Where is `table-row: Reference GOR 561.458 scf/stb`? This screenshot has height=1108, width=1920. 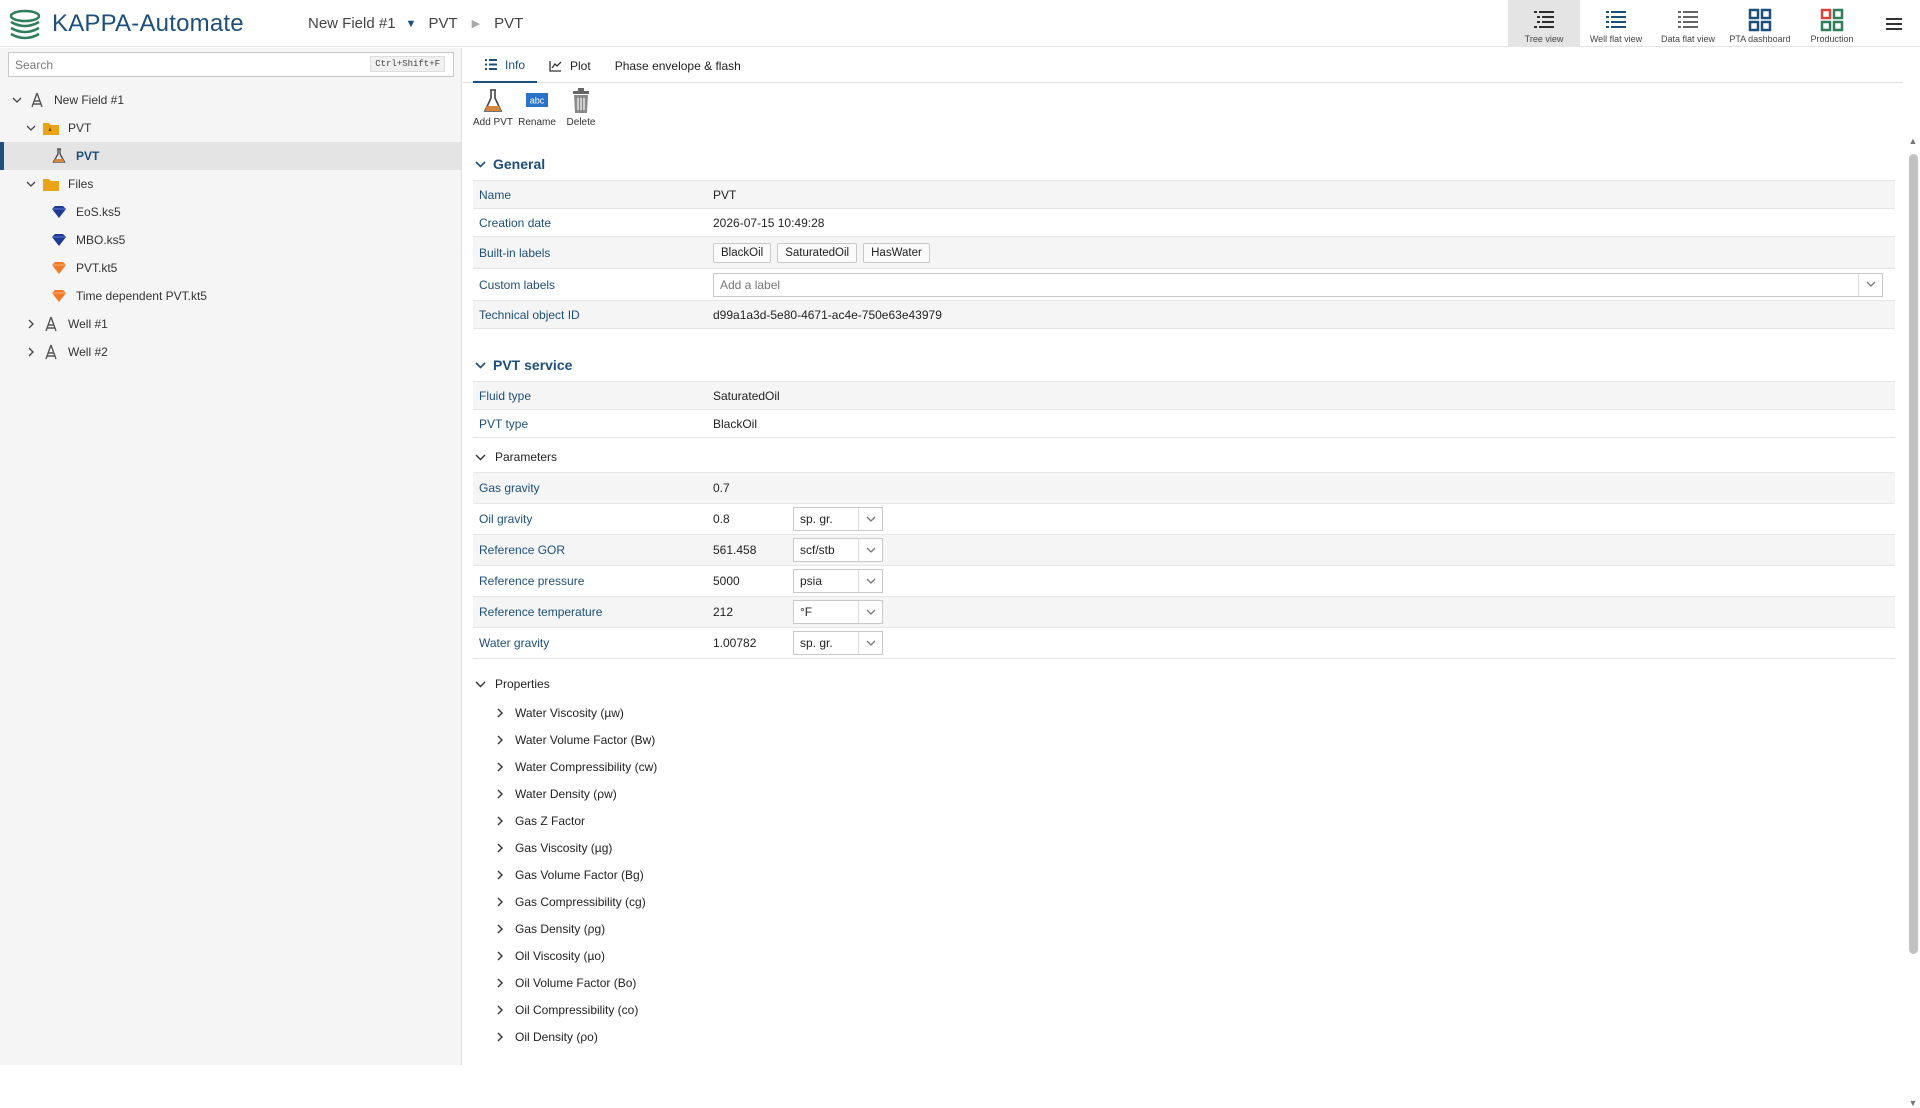
table-row: Reference GOR 561.458 scf/stb is located at coordinates (1184, 550).